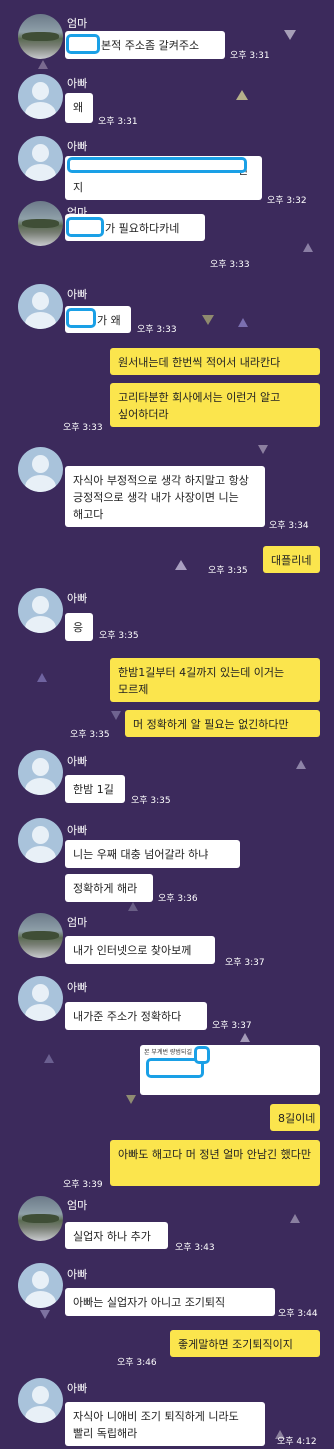 The height and width of the screenshot is (1449, 334). I want to click on message-bubble: 왜, so click(79, 108).